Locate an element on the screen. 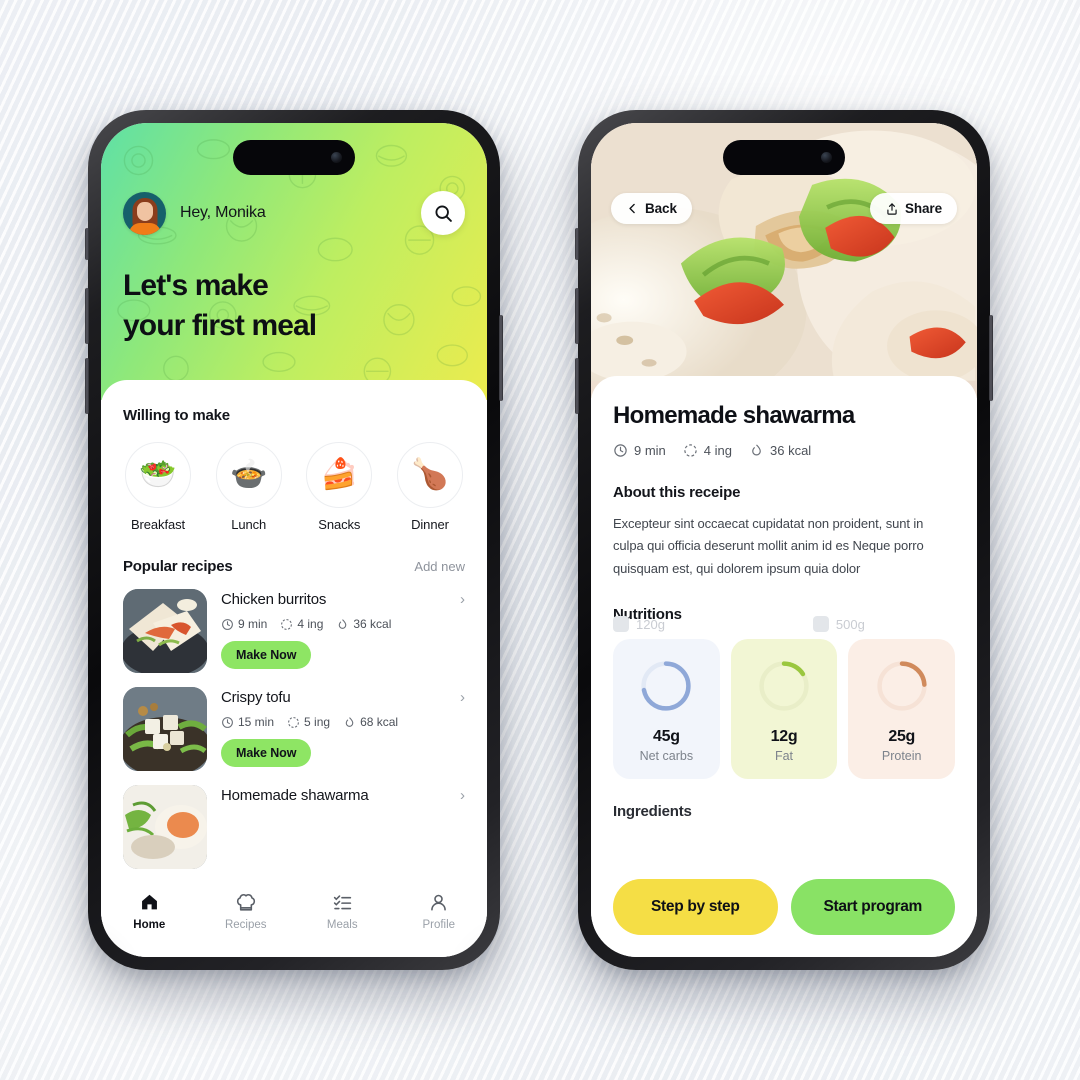 Image resolution: width=1080 pixels, height=1080 pixels. recipe-ingredients: 4 ing is located at coordinates (707, 450).